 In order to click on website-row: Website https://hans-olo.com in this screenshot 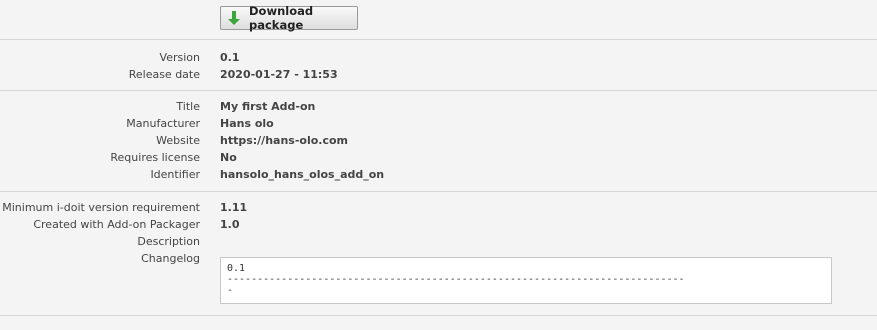, I will do `click(438, 140)`.